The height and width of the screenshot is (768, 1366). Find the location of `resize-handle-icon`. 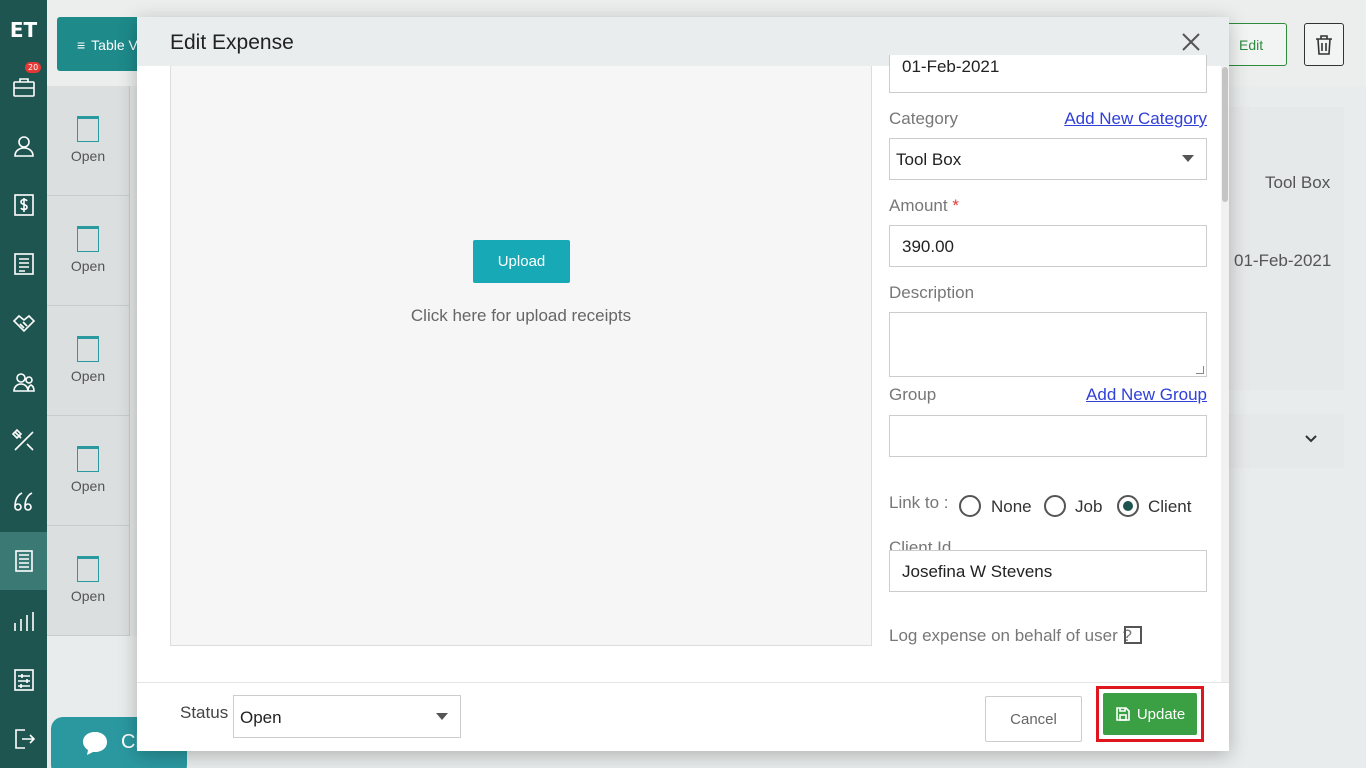

resize-handle-icon is located at coordinates (1200, 370).